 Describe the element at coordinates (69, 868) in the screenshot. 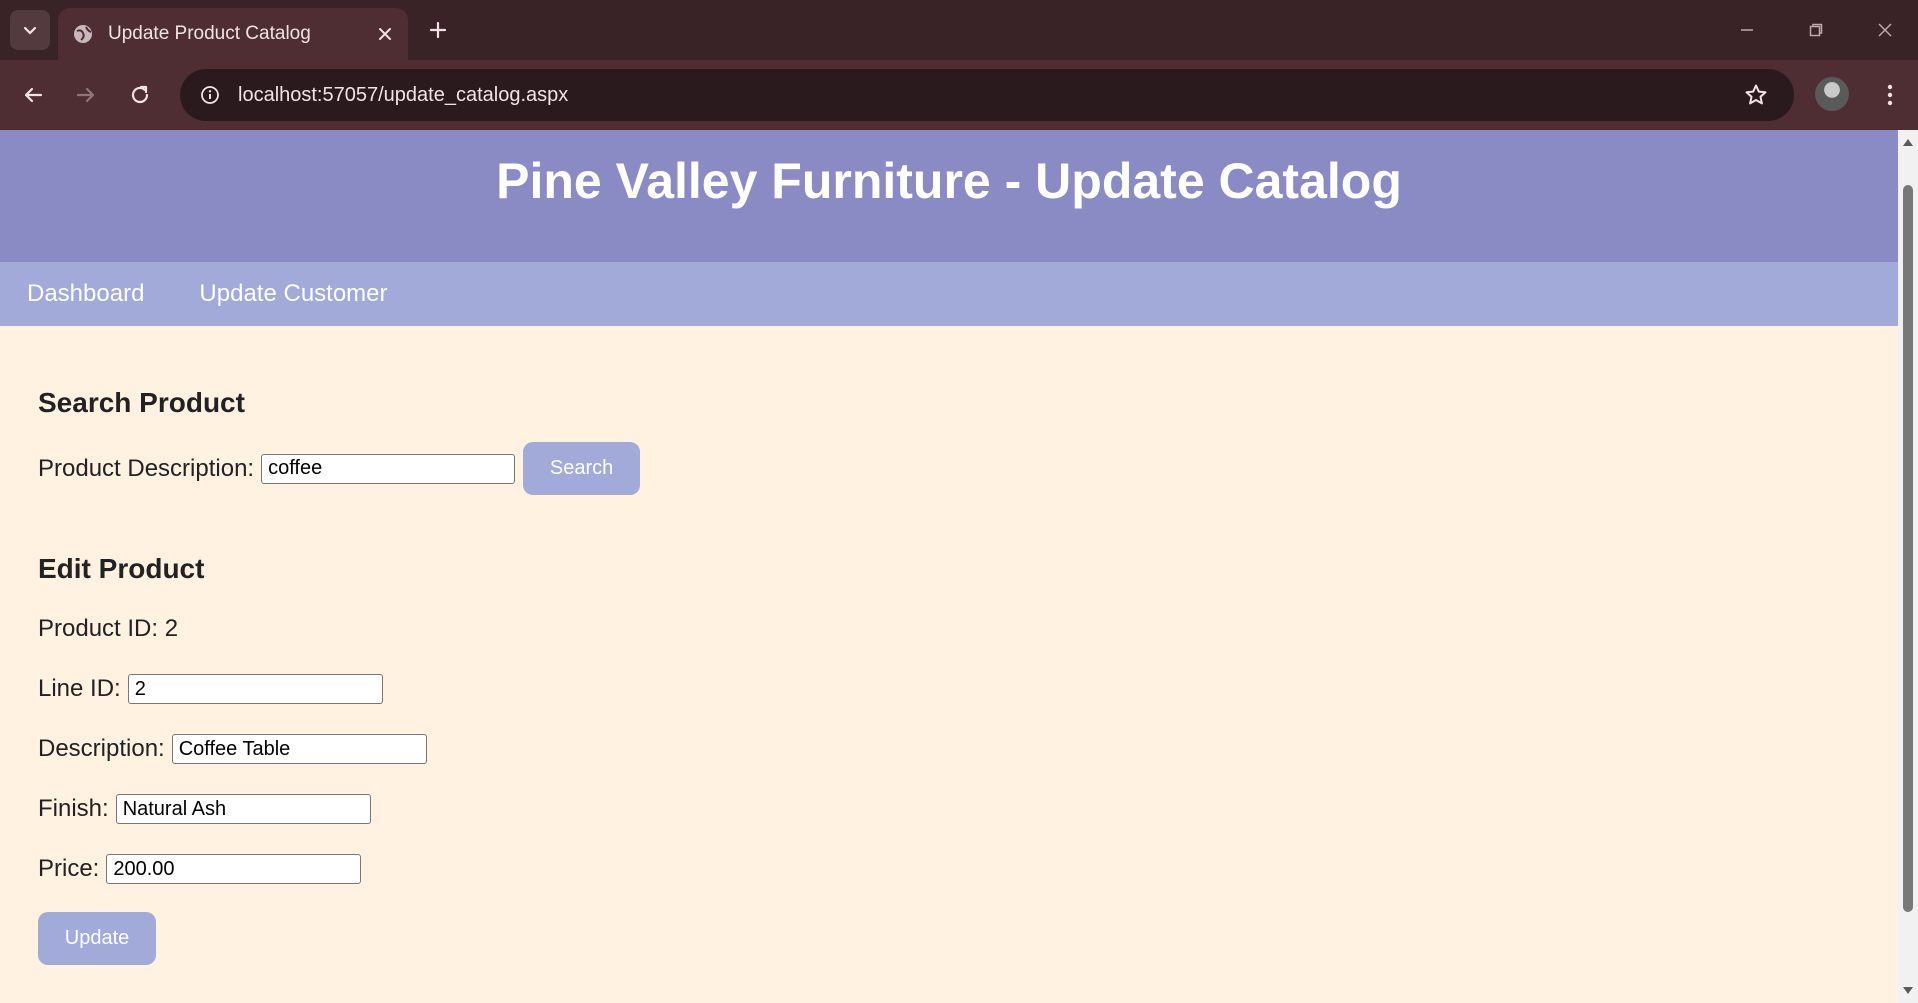

I see `price-label: Price:` at that location.